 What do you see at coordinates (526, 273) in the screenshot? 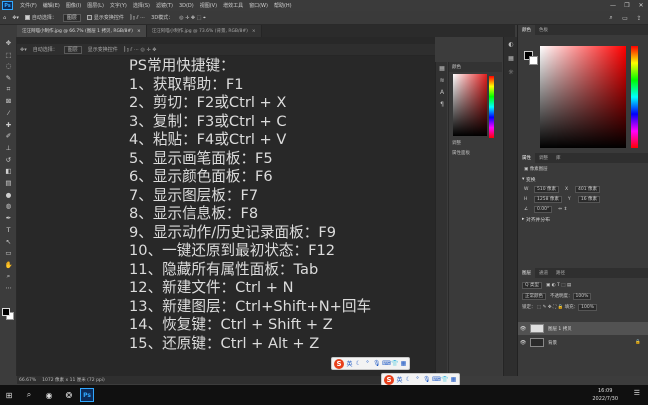
I see `tab-layers: 图层` at bounding box center [526, 273].